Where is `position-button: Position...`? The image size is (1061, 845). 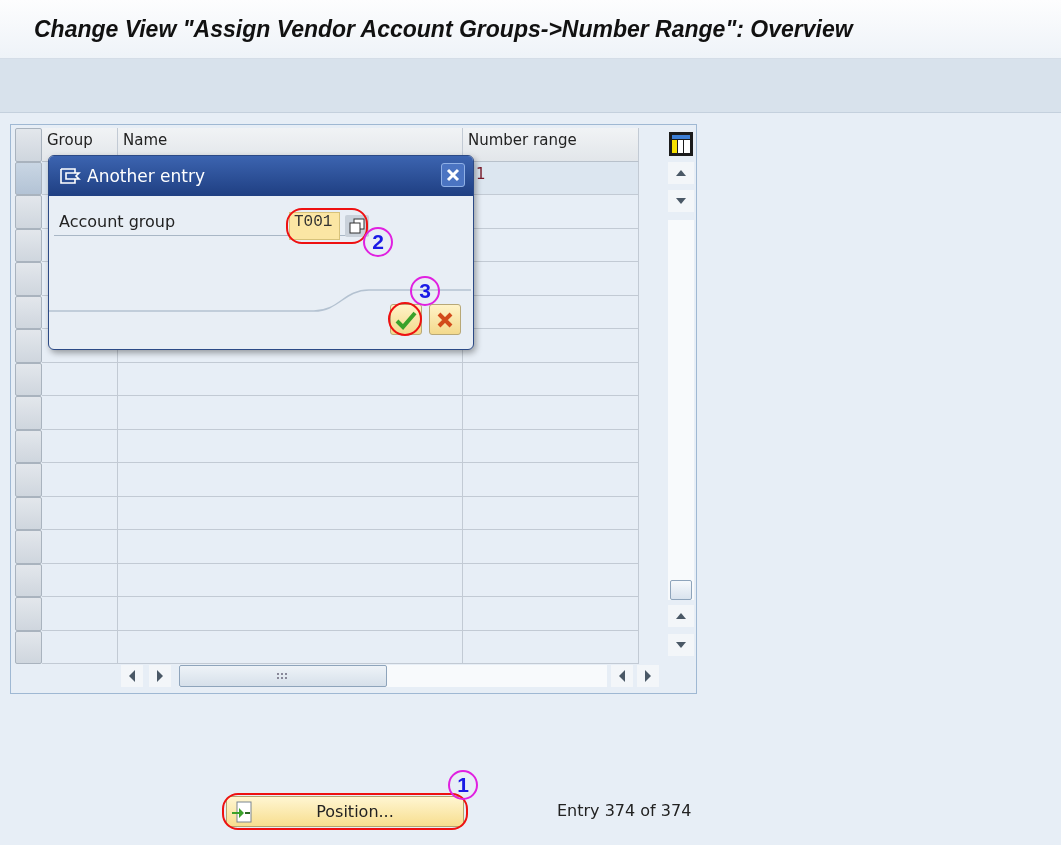 position-button: Position... is located at coordinates (345, 811).